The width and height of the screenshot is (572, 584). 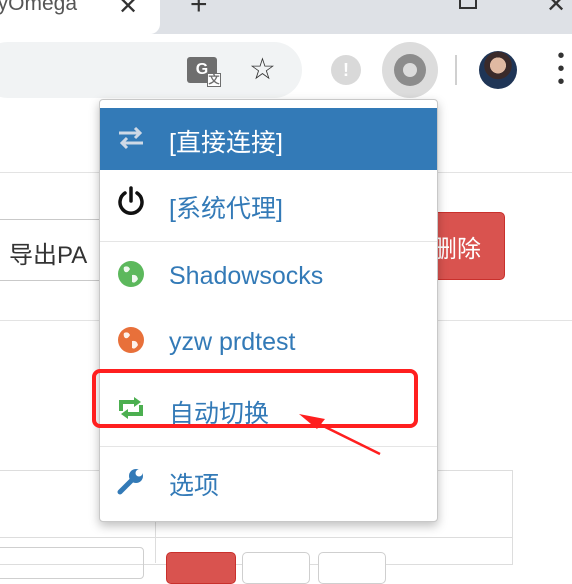 What do you see at coordinates (226, 209) in the screenshot?
I see `menu-item-label: [系统代理]` at bounding box center [226, 209].